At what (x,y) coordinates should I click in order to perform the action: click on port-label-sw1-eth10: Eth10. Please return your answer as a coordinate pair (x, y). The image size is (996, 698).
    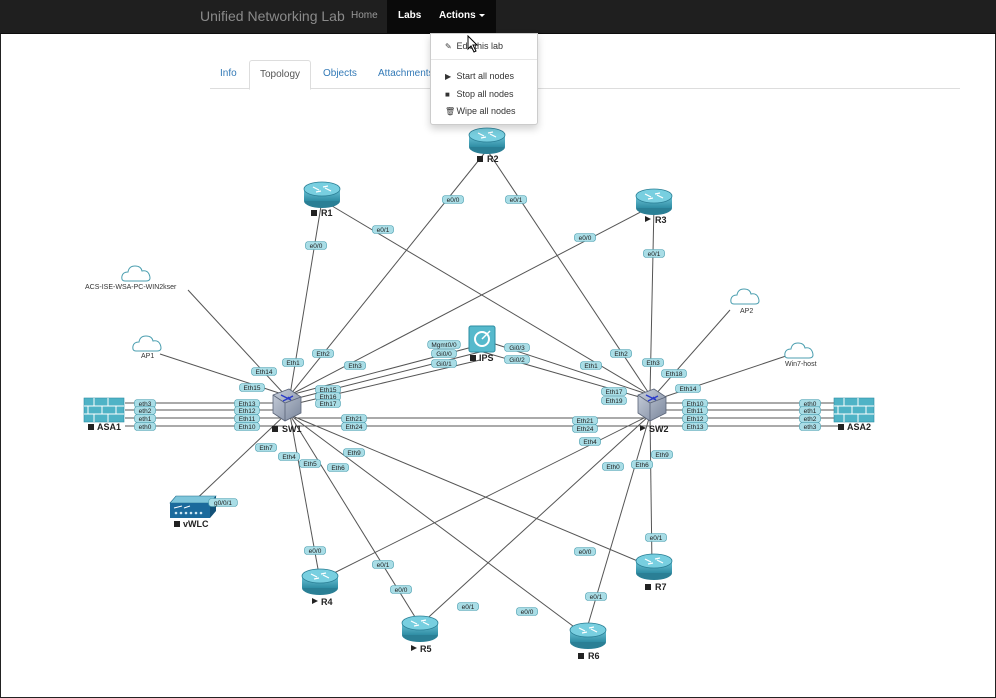
    Looking at the image, I should click on (247, 426).